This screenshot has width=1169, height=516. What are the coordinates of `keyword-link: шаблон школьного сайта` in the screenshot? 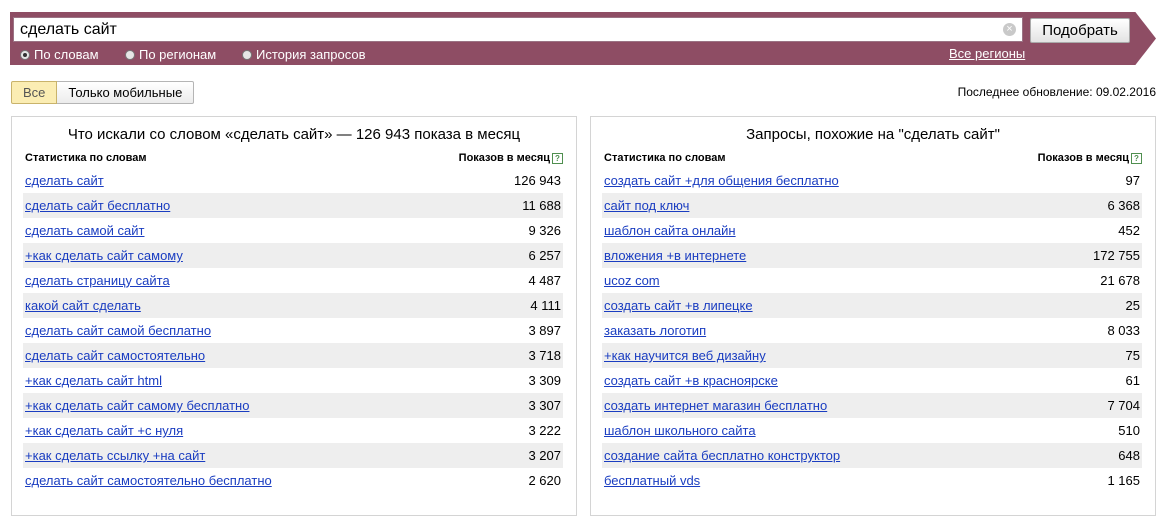 It's located at (680, 430).